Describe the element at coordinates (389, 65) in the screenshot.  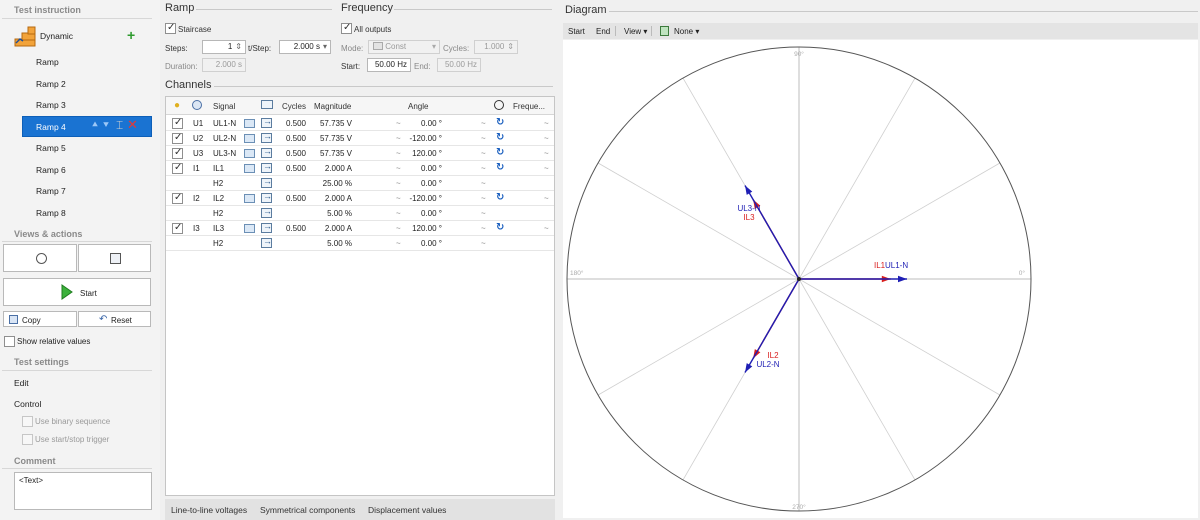
I see `start-freq-input: 50.00 Hz` at that location.